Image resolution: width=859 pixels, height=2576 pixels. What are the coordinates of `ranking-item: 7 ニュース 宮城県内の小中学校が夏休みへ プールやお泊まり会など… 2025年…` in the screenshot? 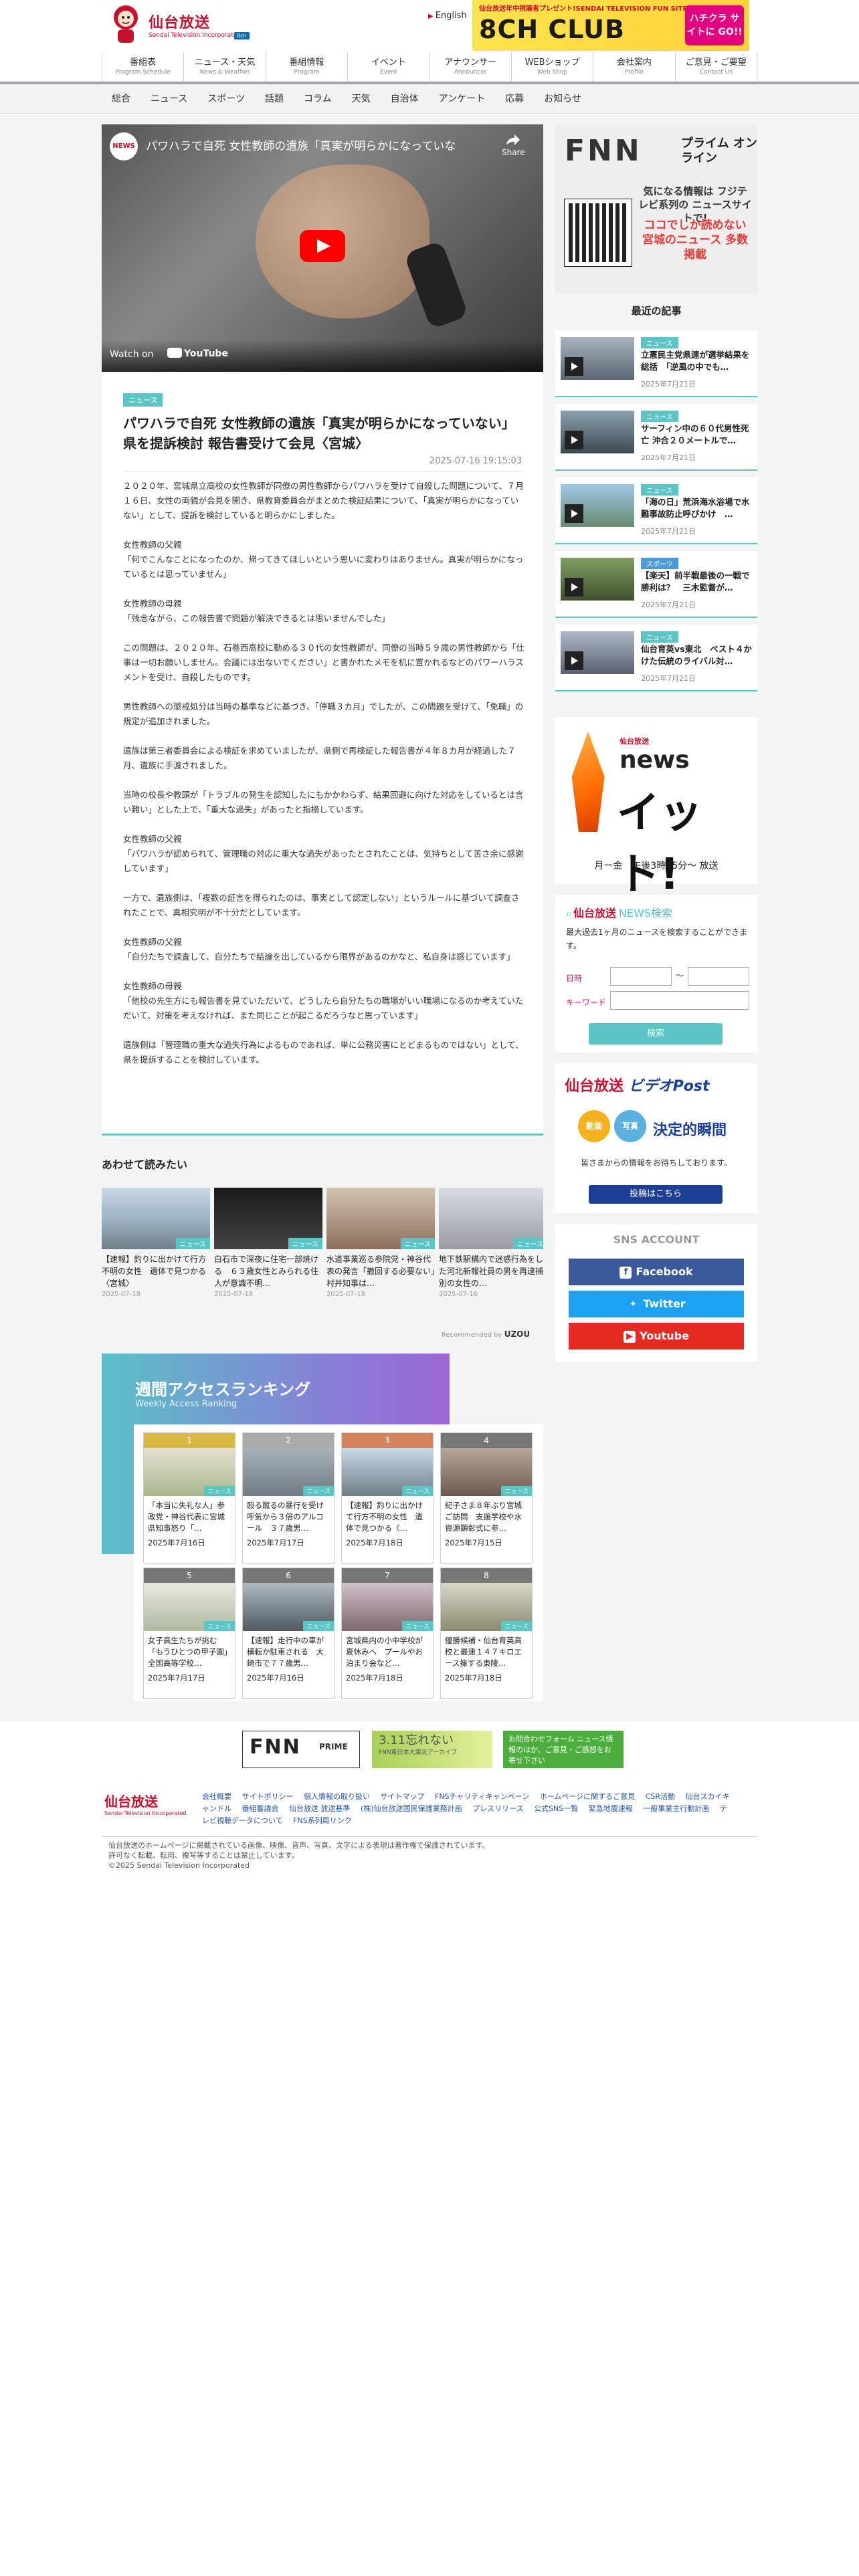 It's located at (388, 1633).